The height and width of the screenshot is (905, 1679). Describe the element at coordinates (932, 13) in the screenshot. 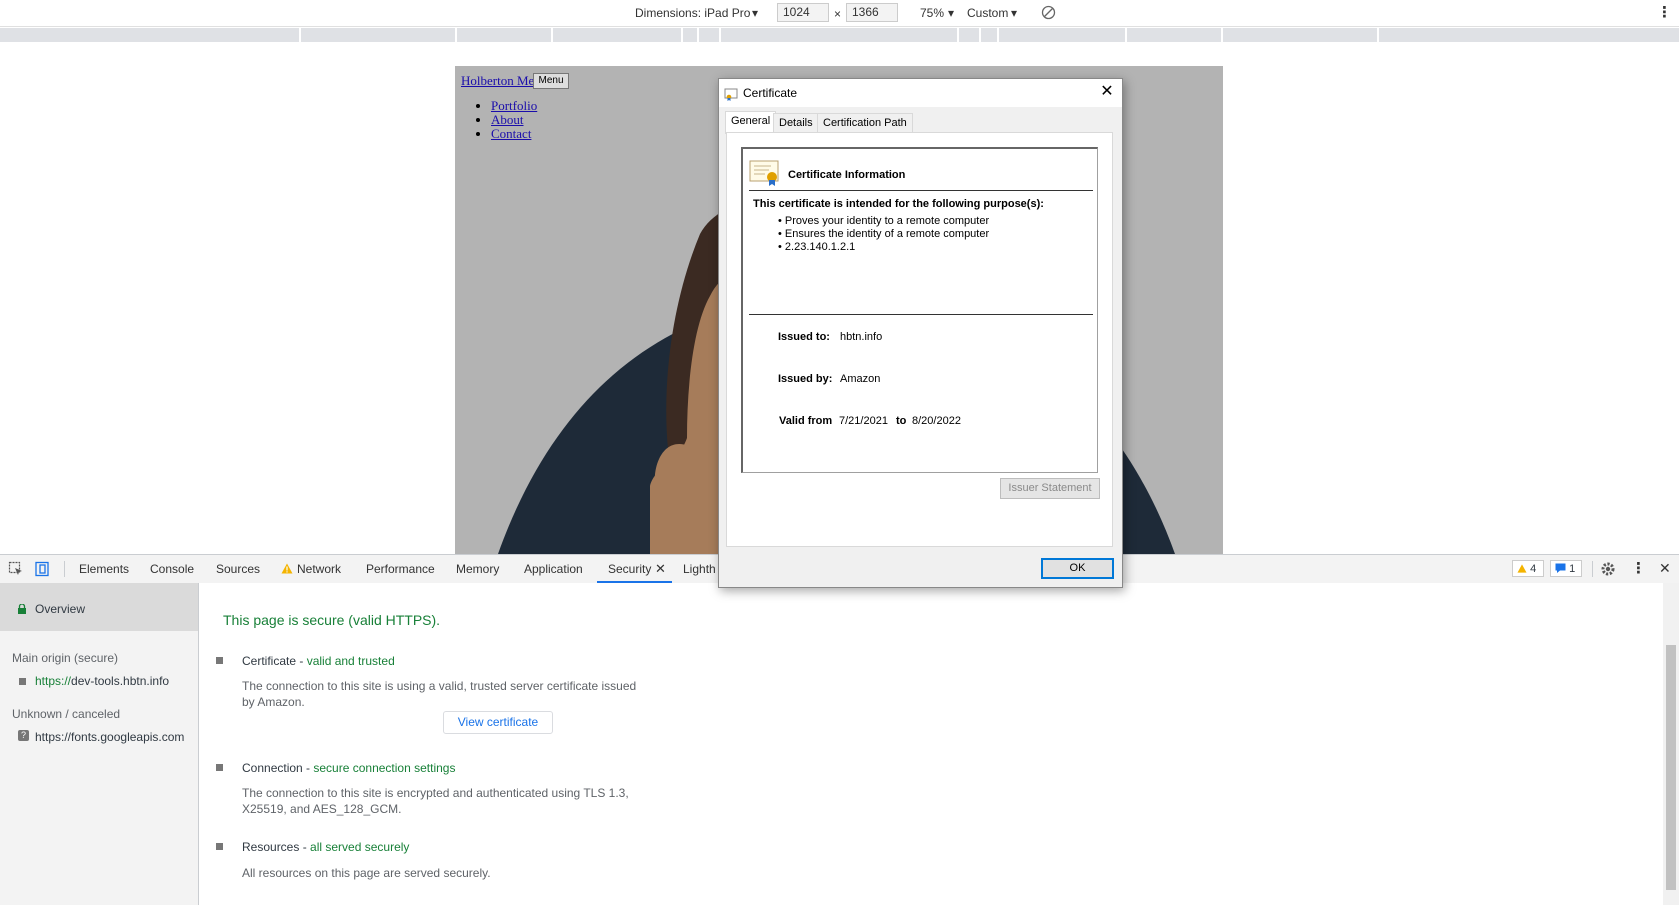

I see `zoom-selector: 75%` at that location.